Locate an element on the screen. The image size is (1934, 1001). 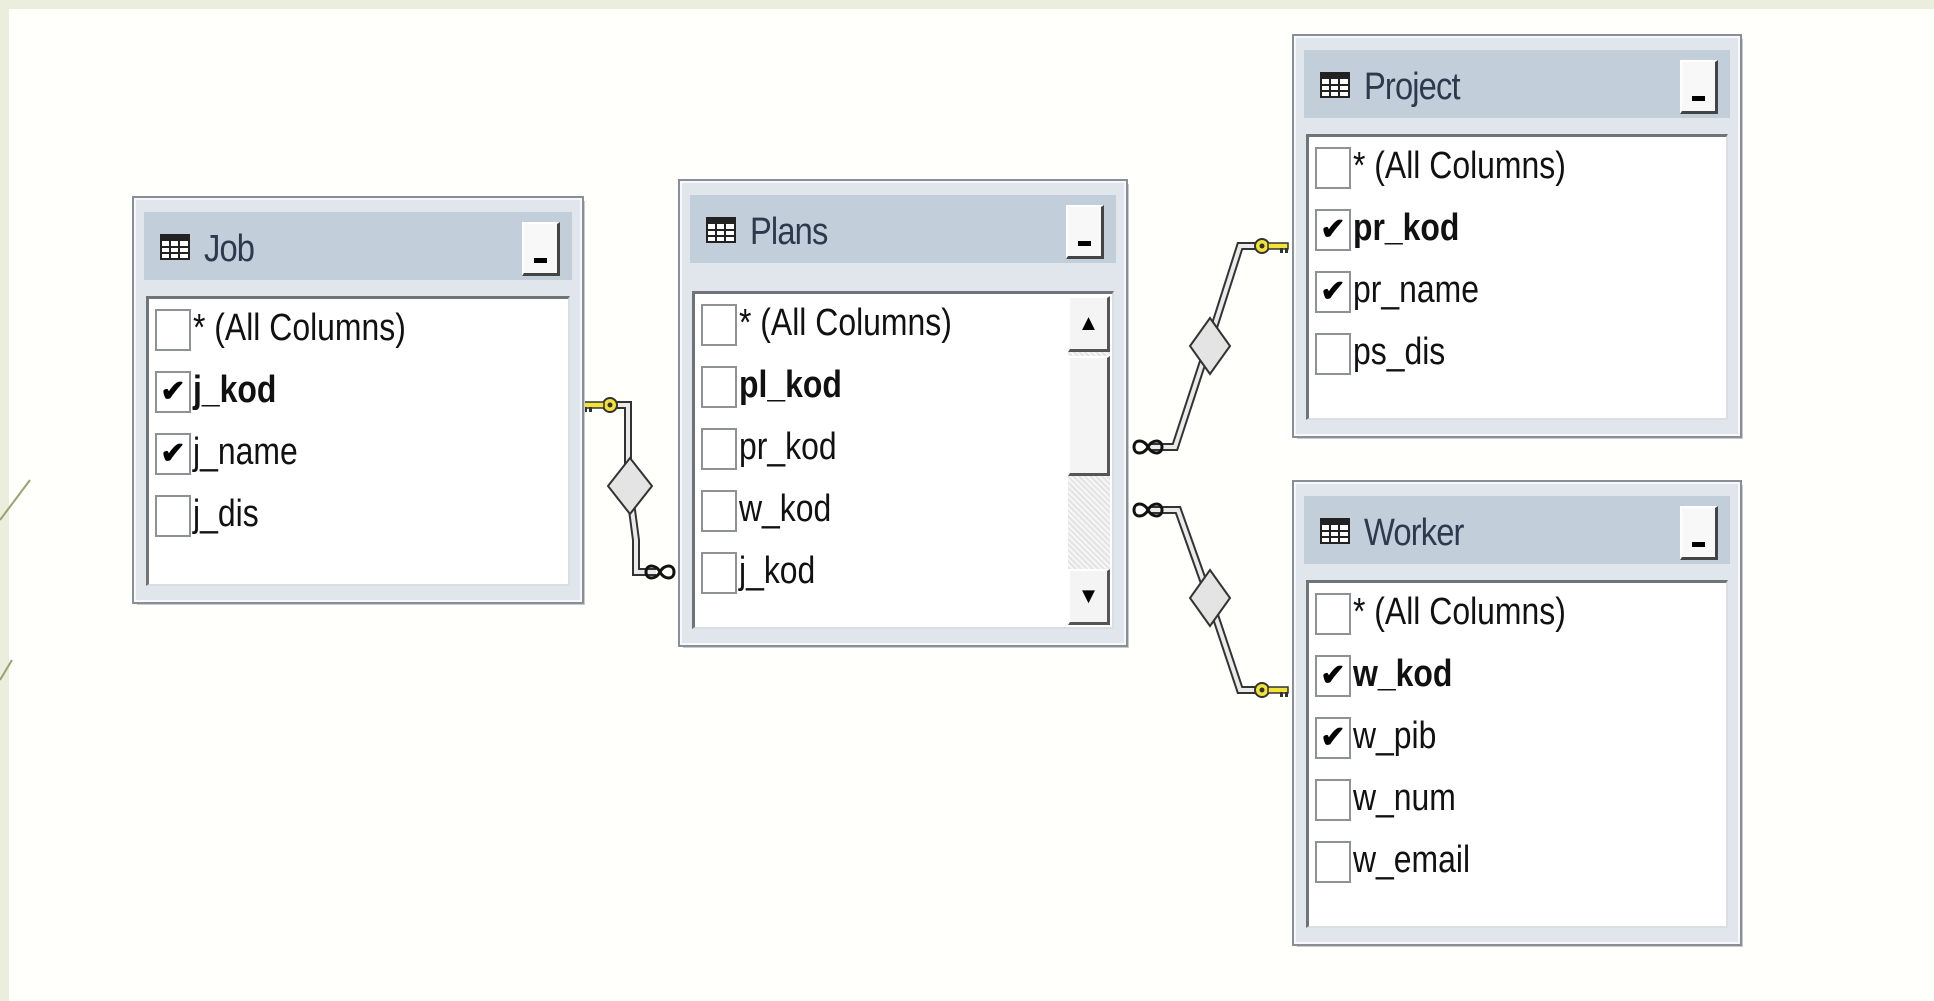
arrow-up-icon: ▲ is located at coordinates (1088, 322).